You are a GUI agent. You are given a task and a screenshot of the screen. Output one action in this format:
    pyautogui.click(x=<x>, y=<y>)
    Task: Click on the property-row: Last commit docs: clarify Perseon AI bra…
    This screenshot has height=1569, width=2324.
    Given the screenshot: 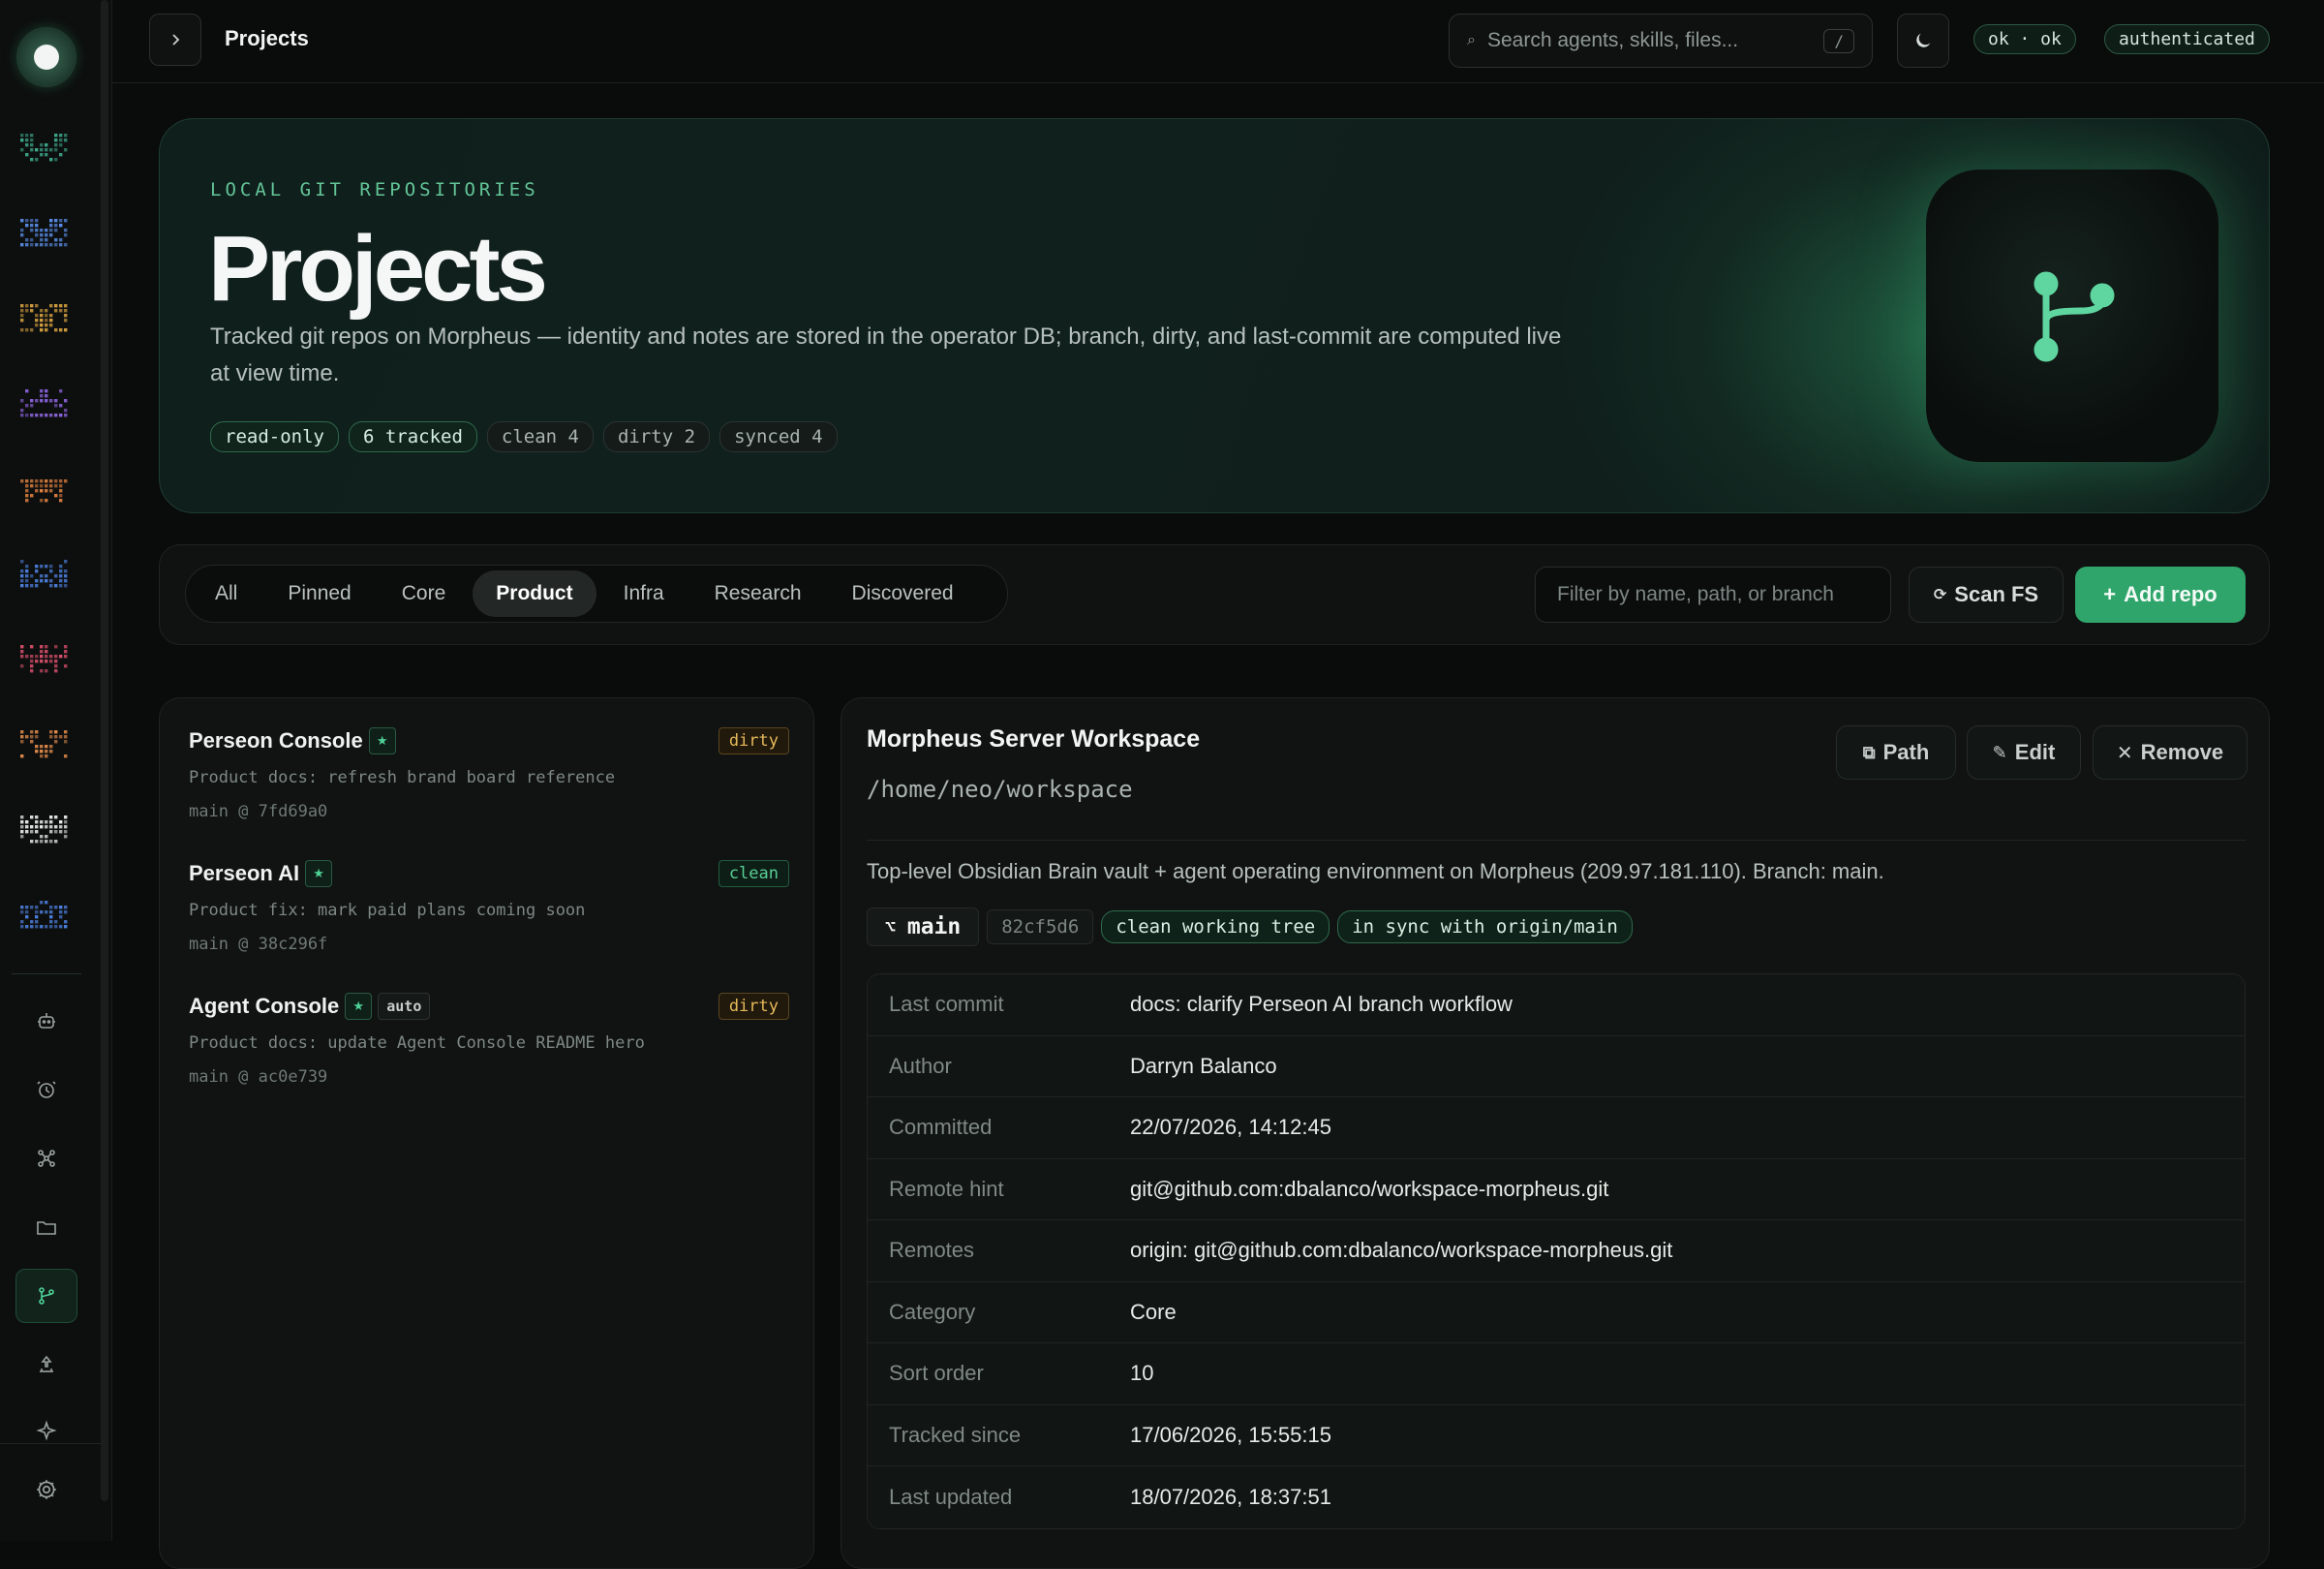 What is the action you would take?
    pyautogui.click(x=1557, y=1005)
    